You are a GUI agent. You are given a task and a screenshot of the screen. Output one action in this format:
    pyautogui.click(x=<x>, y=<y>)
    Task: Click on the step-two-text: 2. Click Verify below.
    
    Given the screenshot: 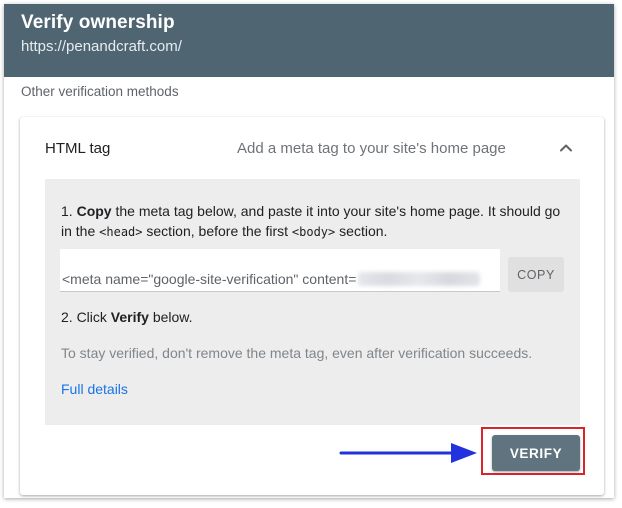 What is the action you would take?
    pyautogui.click(x=127, y=317)
    